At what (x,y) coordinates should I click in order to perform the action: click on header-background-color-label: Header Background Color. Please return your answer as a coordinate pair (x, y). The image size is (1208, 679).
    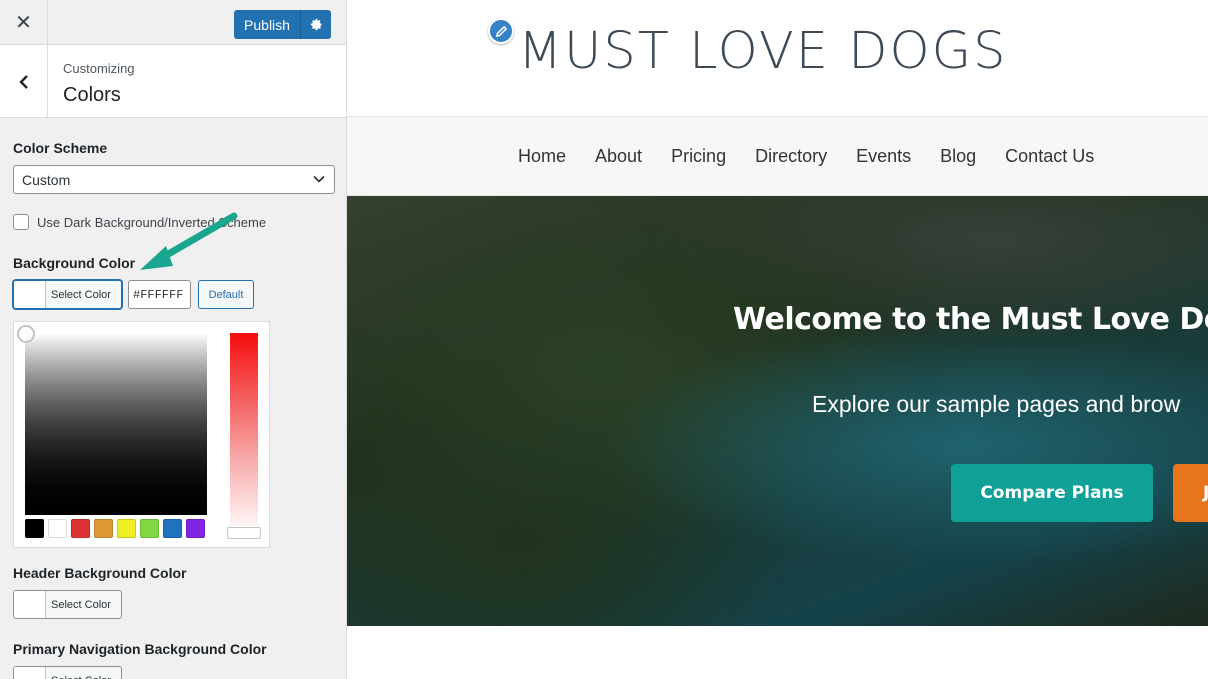
    Looking at the image, I should click on (100, 573).